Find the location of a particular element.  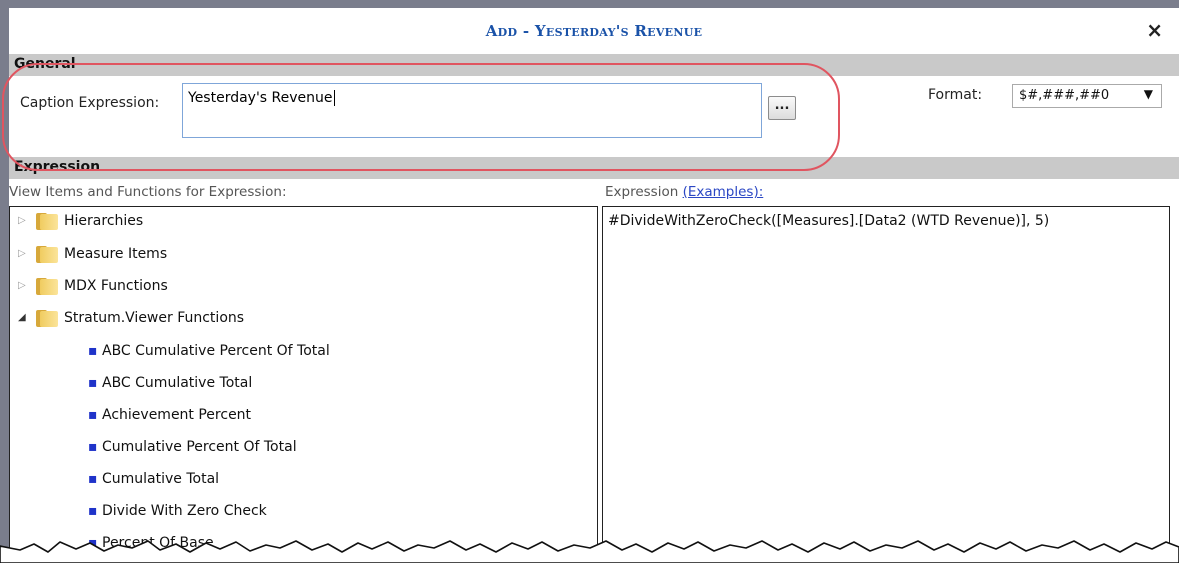

tree-function-label: Cumulative Total is located at coordinates (161, 479).